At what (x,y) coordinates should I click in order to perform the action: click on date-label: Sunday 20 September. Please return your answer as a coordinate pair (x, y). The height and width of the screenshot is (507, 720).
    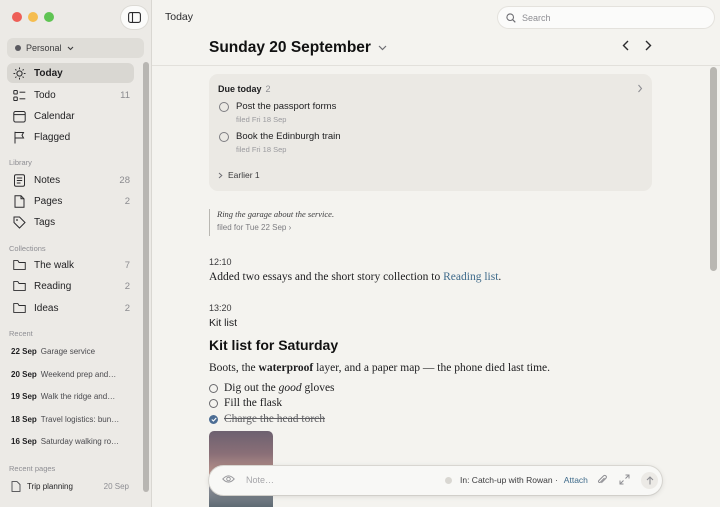
    Looking at the image, I should click on (290, 47).